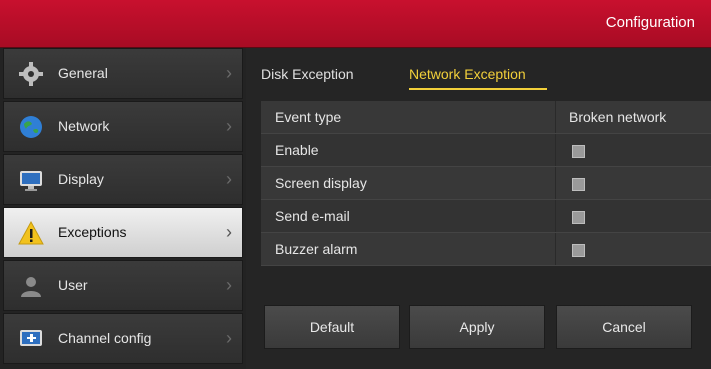  I want to click on sidebar-item-general: General ›, so click(123, 73).